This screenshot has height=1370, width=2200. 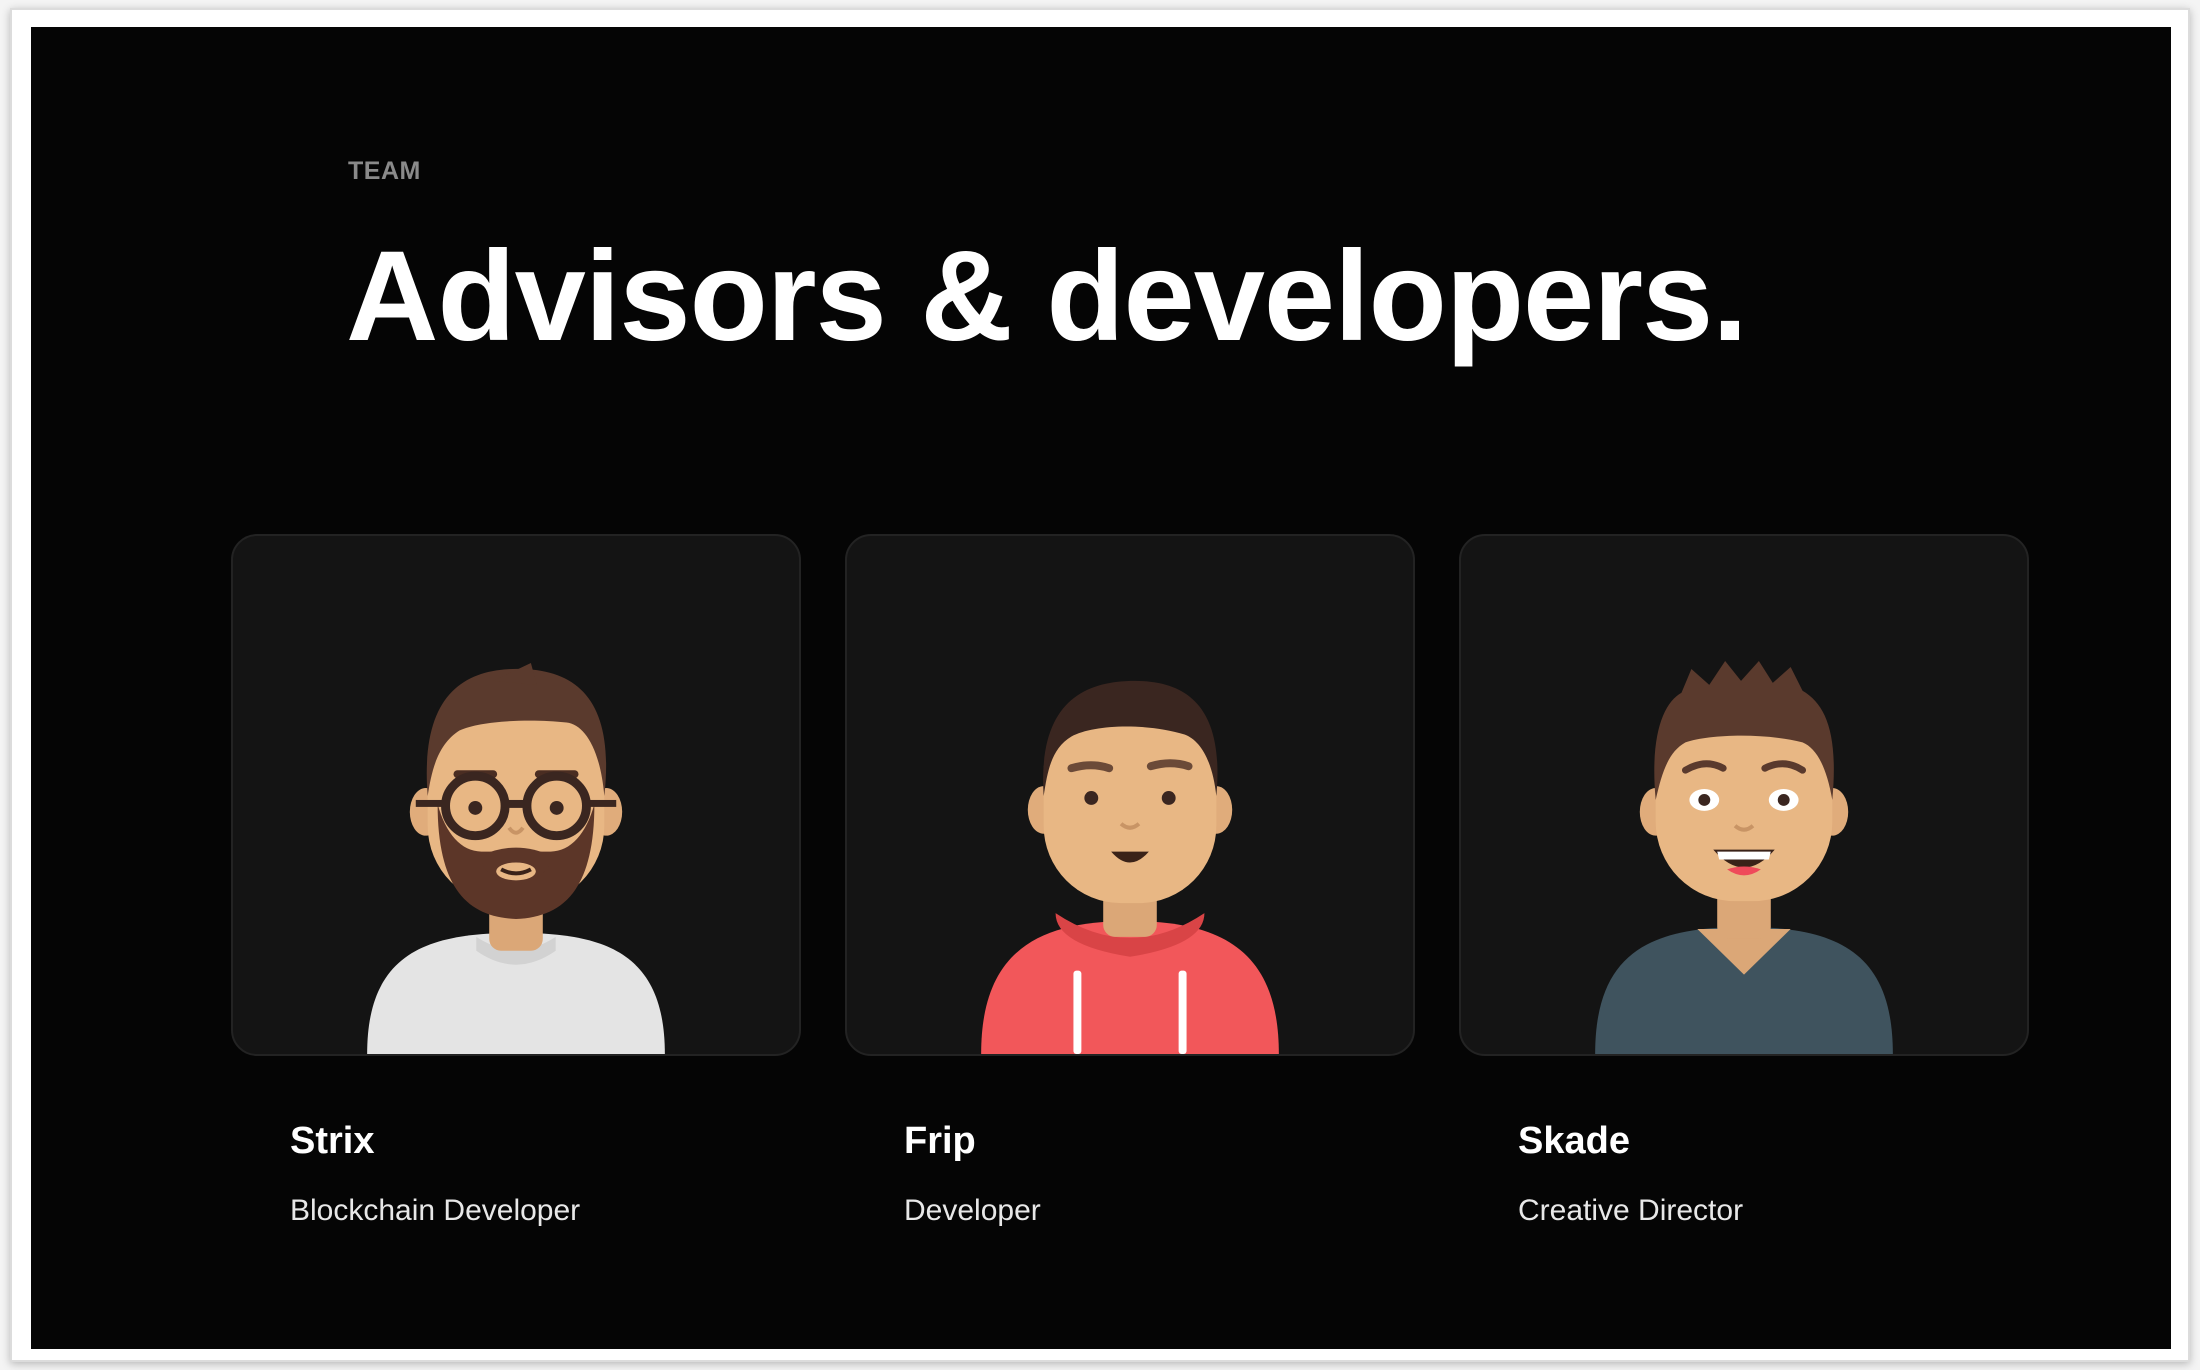 I want to click on member-card-strix, so click(x=516, y=795).